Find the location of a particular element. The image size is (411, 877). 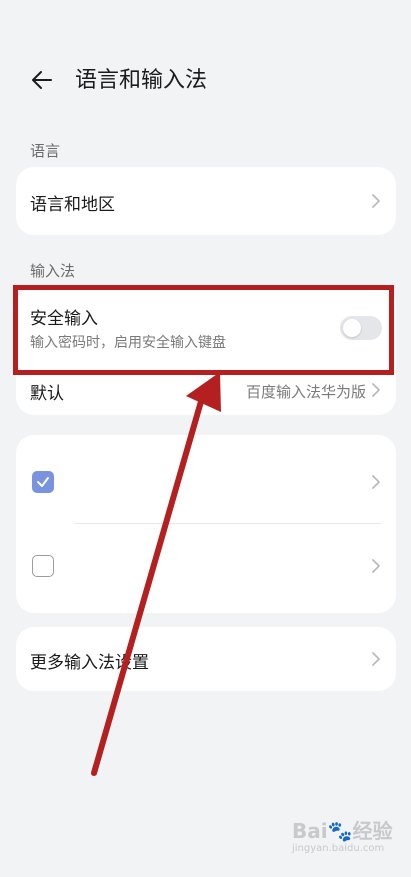

back-arrow-icon is located at coordinates (42, 80).